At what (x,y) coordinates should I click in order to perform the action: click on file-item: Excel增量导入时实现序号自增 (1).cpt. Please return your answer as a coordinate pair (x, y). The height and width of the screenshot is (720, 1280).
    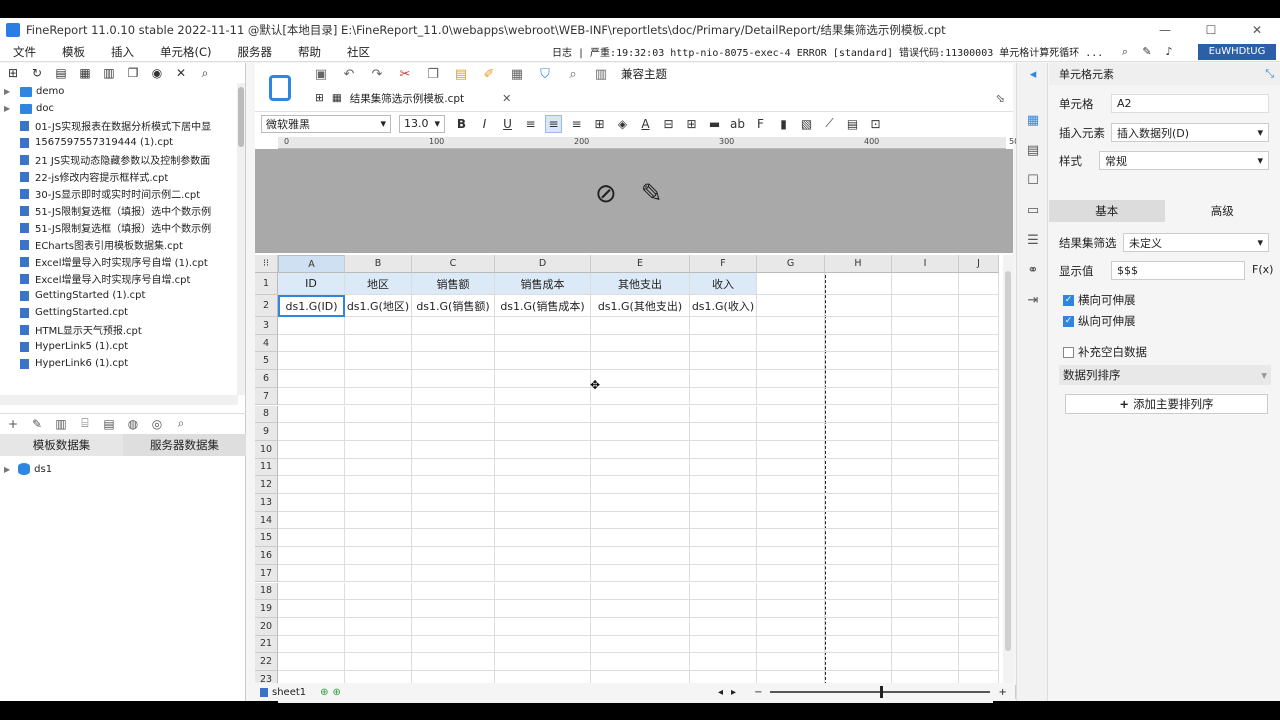
    Looking at the image, I should click on (119, 261).